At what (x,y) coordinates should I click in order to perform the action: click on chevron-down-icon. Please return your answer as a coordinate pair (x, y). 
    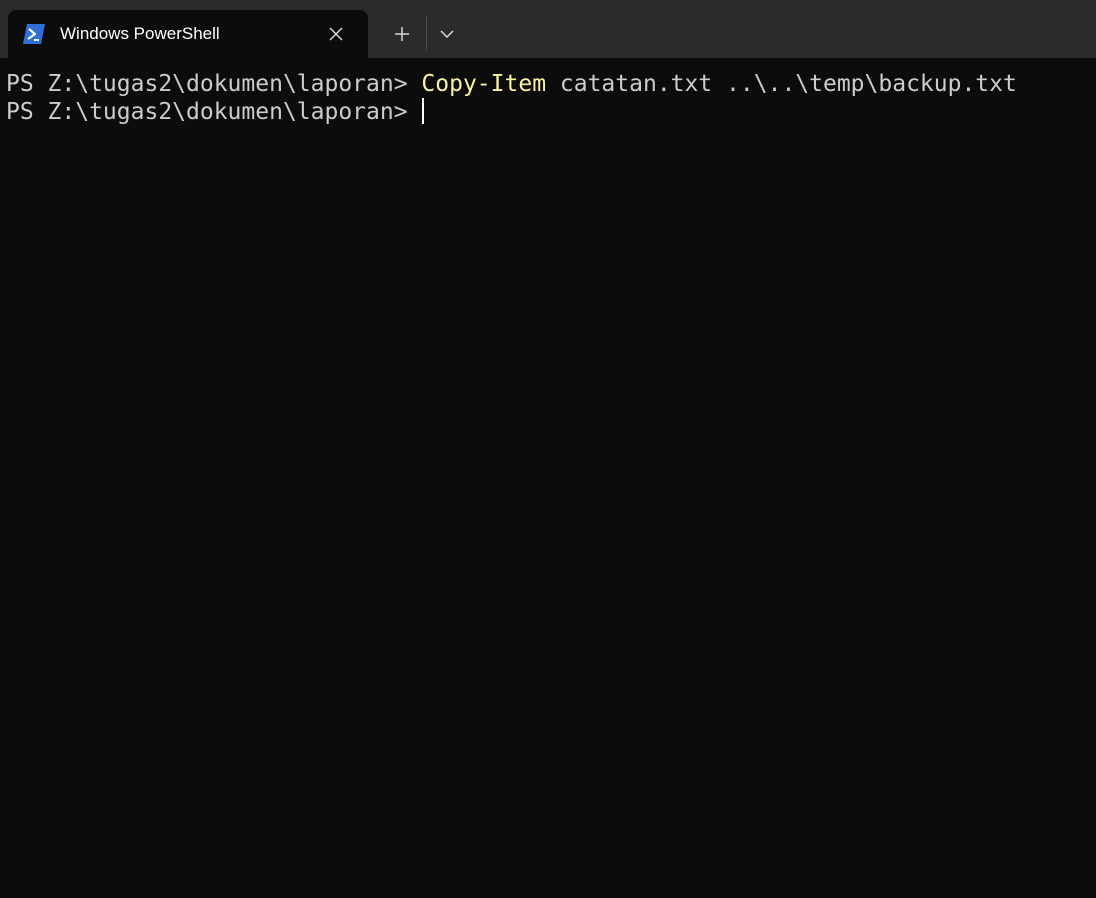
    Looking at the image, I should click on (447, 34).